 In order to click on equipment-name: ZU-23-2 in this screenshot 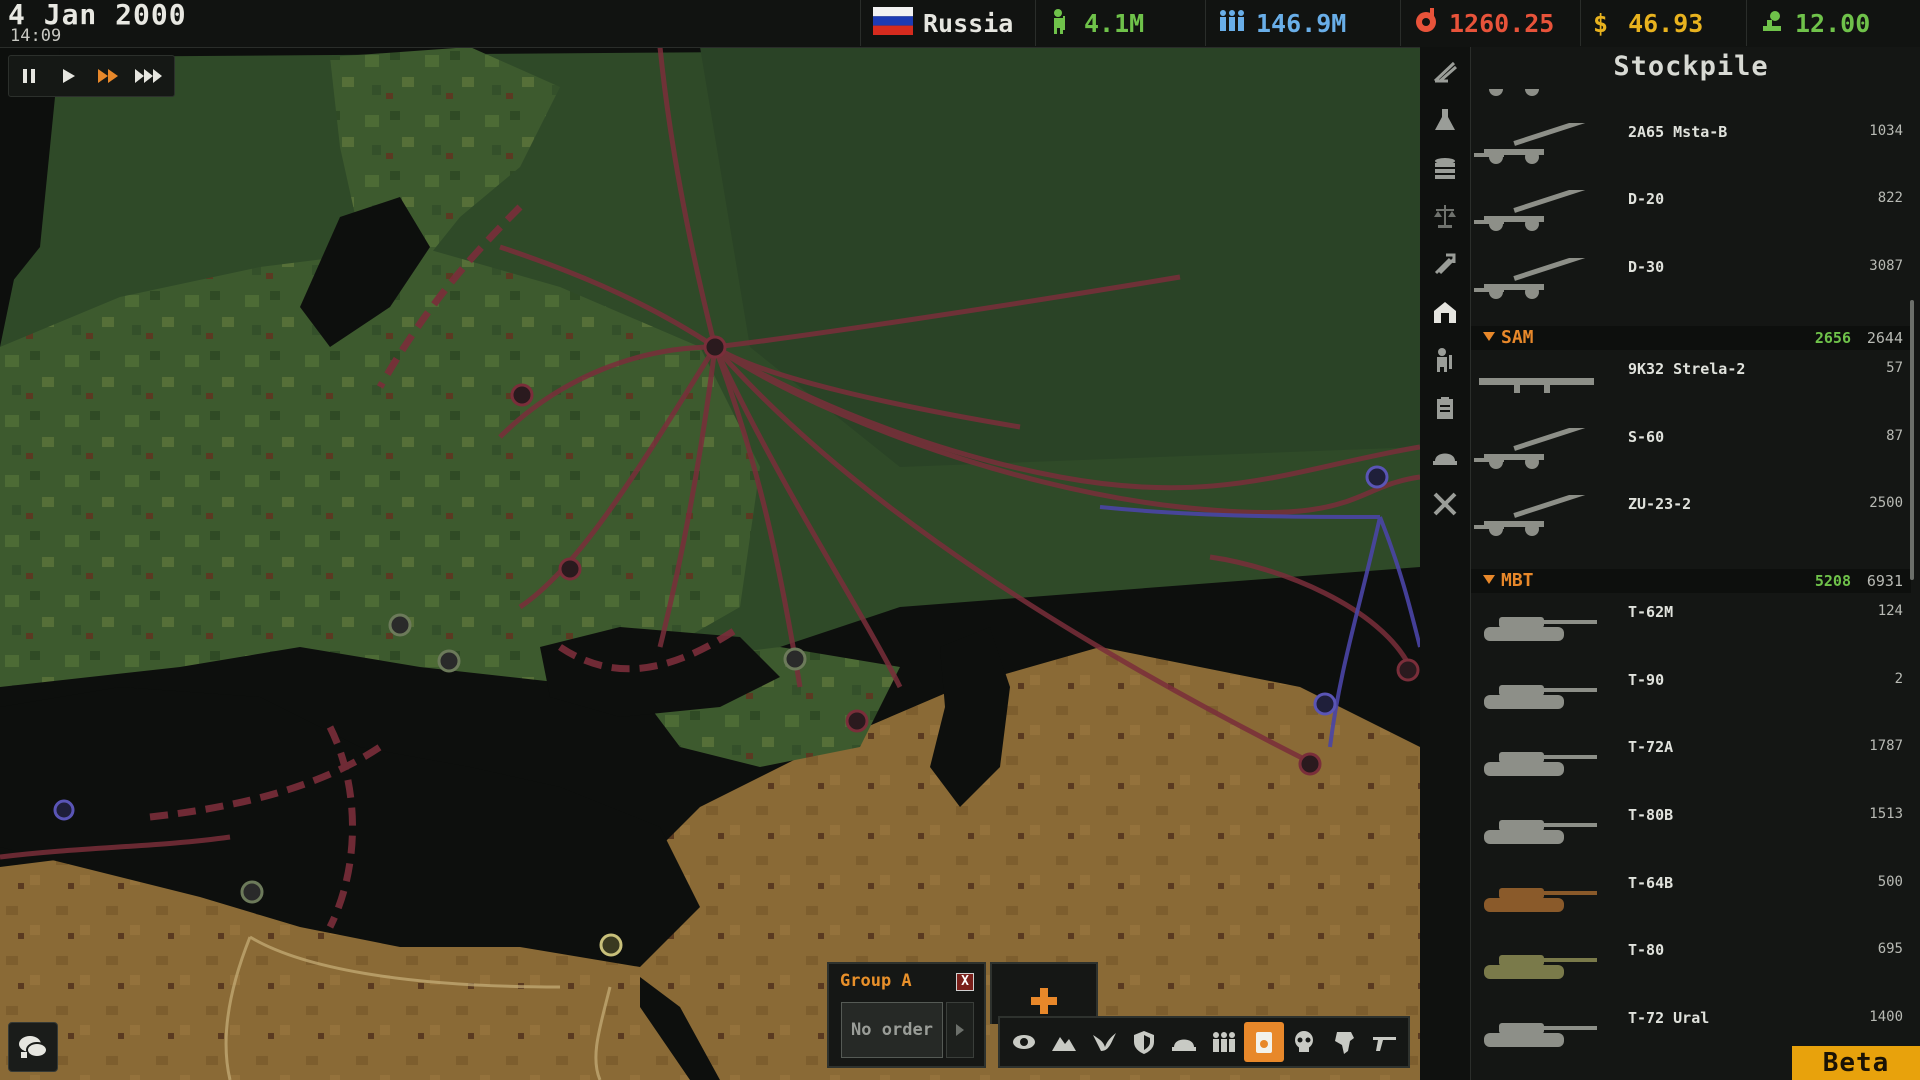, I will do `click(1660, 504)`.